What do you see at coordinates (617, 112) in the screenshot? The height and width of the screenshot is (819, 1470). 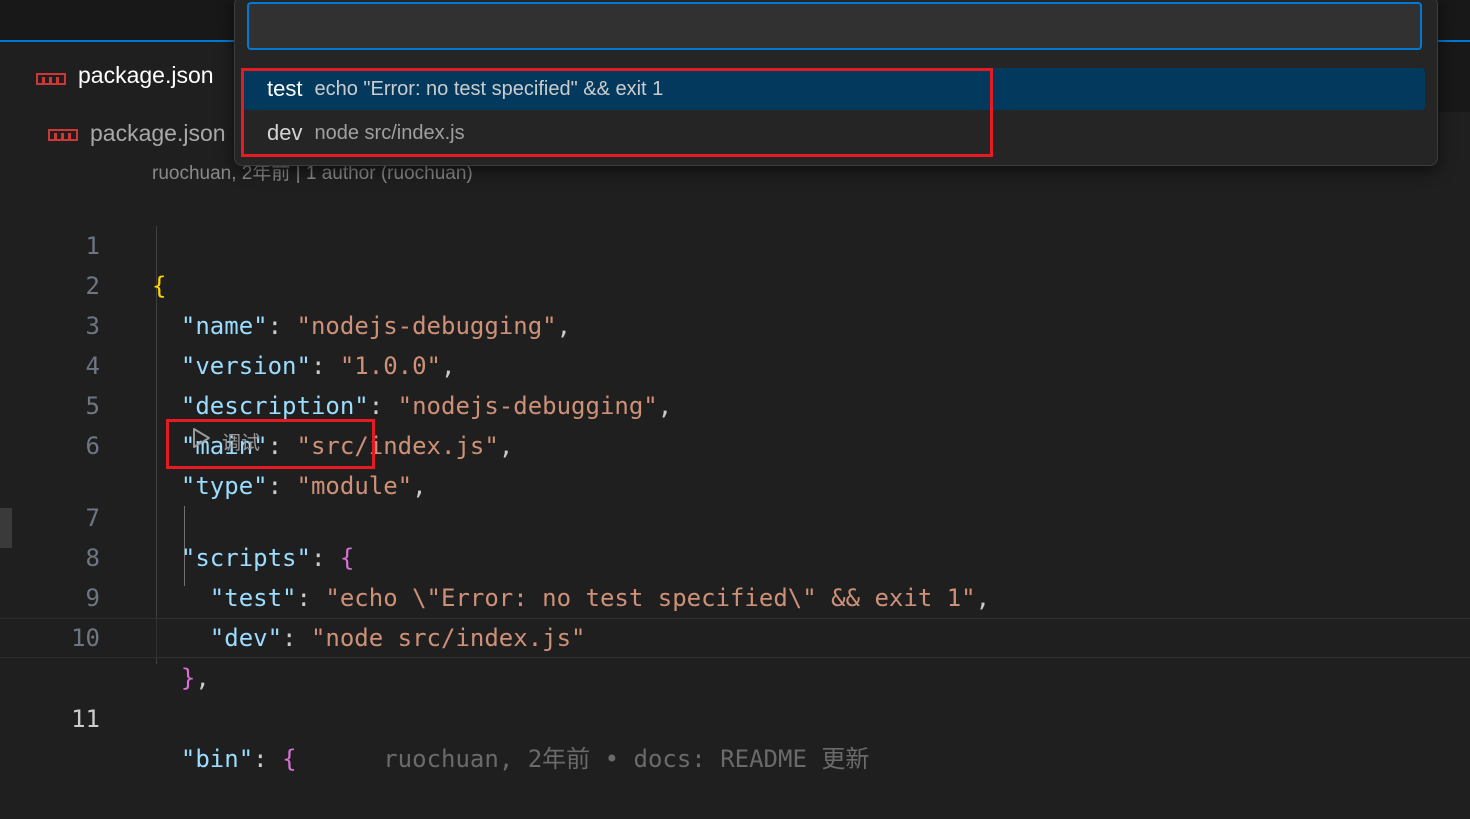 I see `highlight-box-scripts` at bounding box center [617, 112].